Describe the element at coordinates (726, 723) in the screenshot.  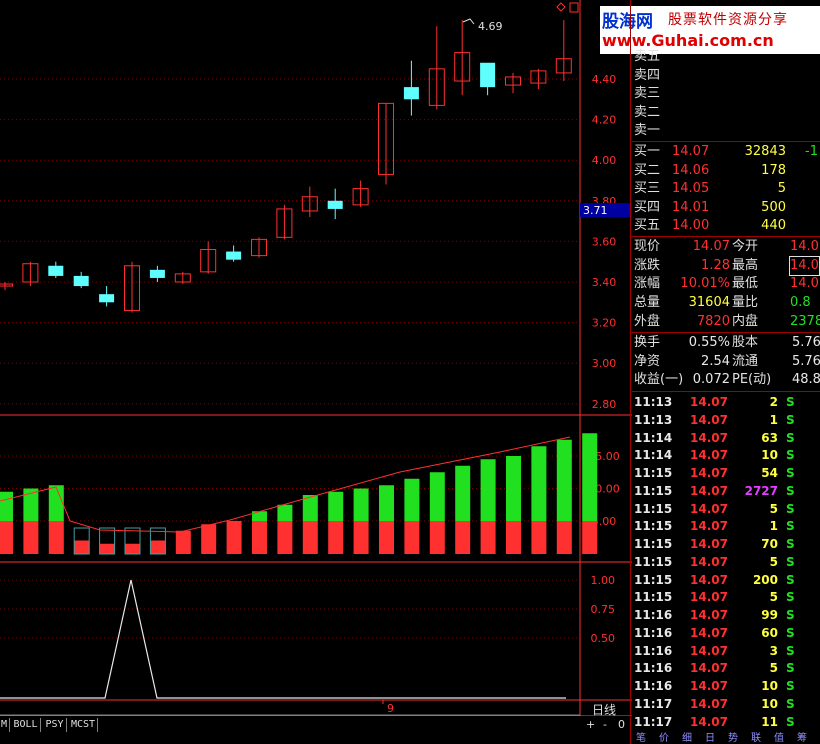
I see `tick-row: 11:17 14.07 11 S` at that location.